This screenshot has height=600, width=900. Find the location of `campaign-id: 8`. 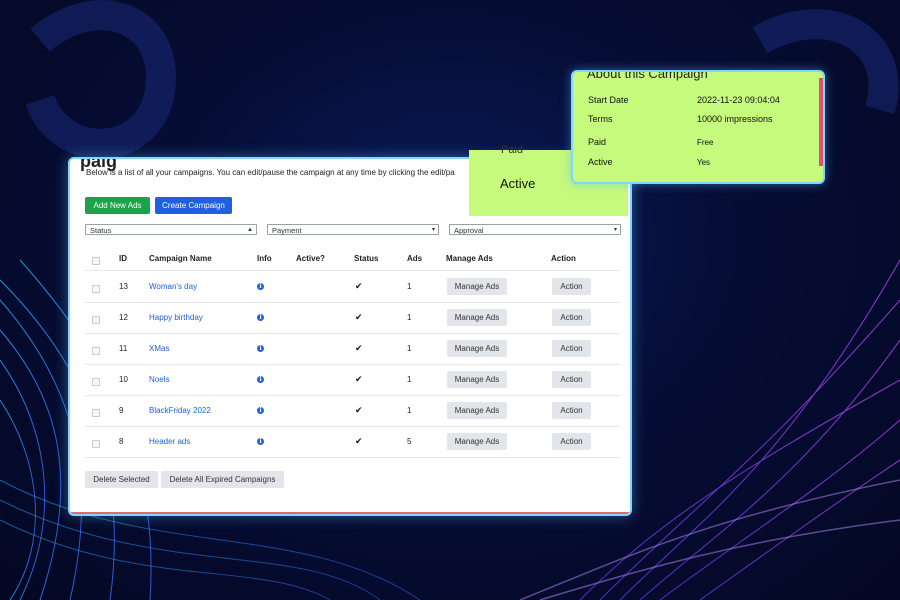

campaign-id: 8 is located at coordinates (121, 441).